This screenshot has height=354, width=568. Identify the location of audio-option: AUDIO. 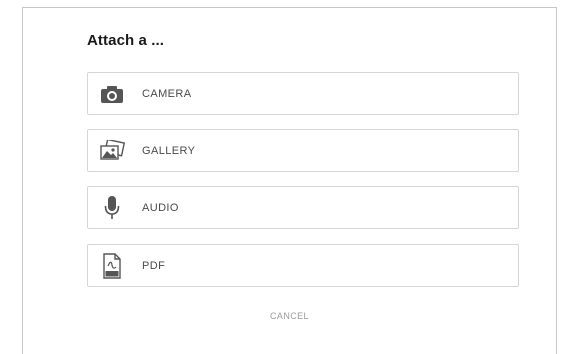
(303, 207).